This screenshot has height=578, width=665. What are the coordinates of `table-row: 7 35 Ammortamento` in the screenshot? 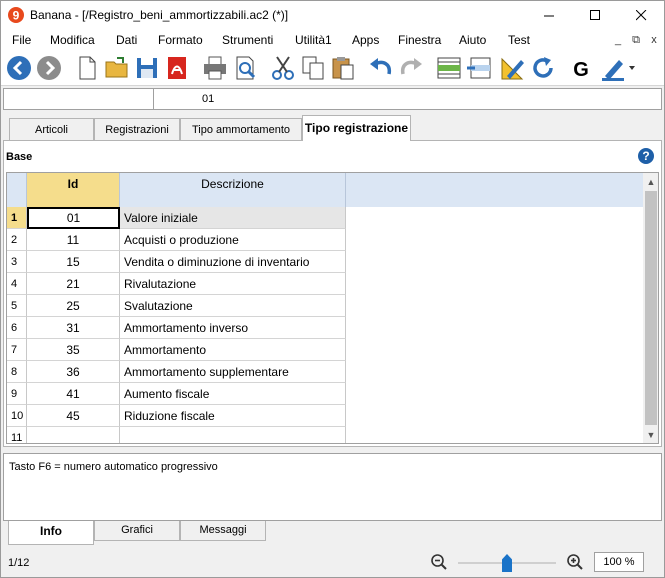 It's located at (177, 350).